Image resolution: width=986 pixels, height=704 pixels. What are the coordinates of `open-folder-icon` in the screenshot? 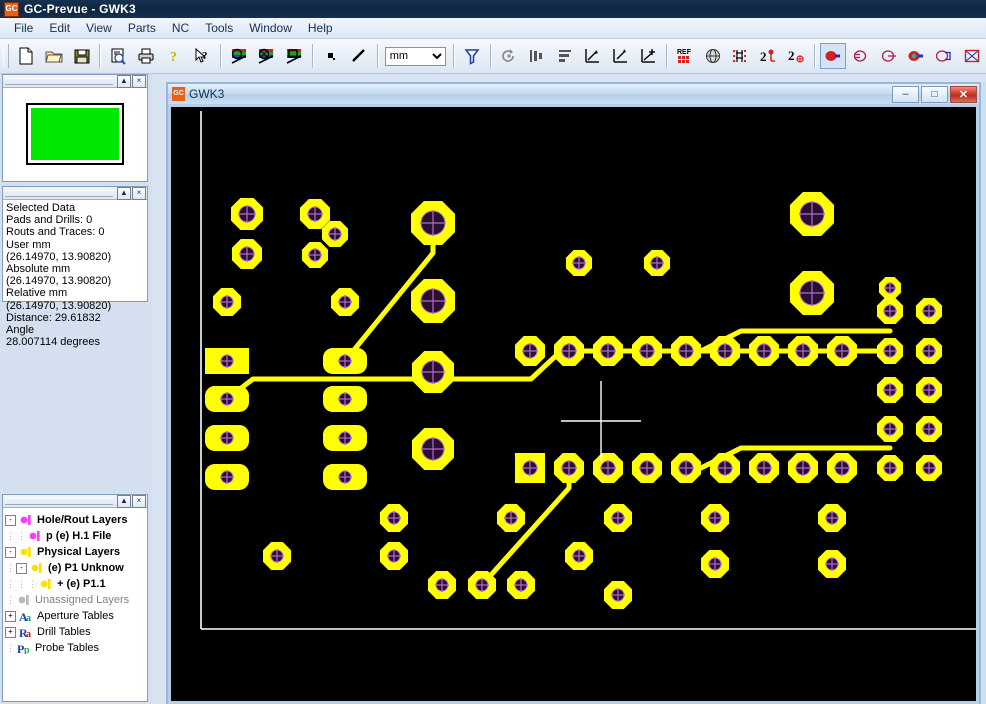 It's located at (54, 56).